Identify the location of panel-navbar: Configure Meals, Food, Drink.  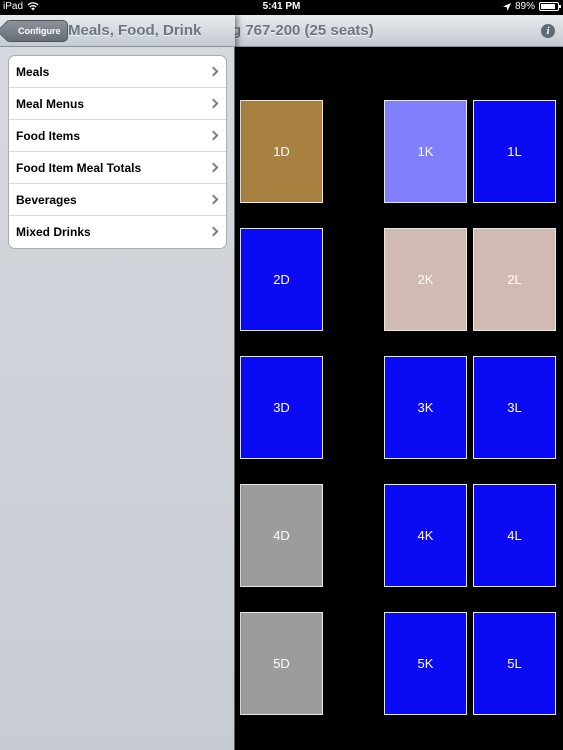
(117, 31).